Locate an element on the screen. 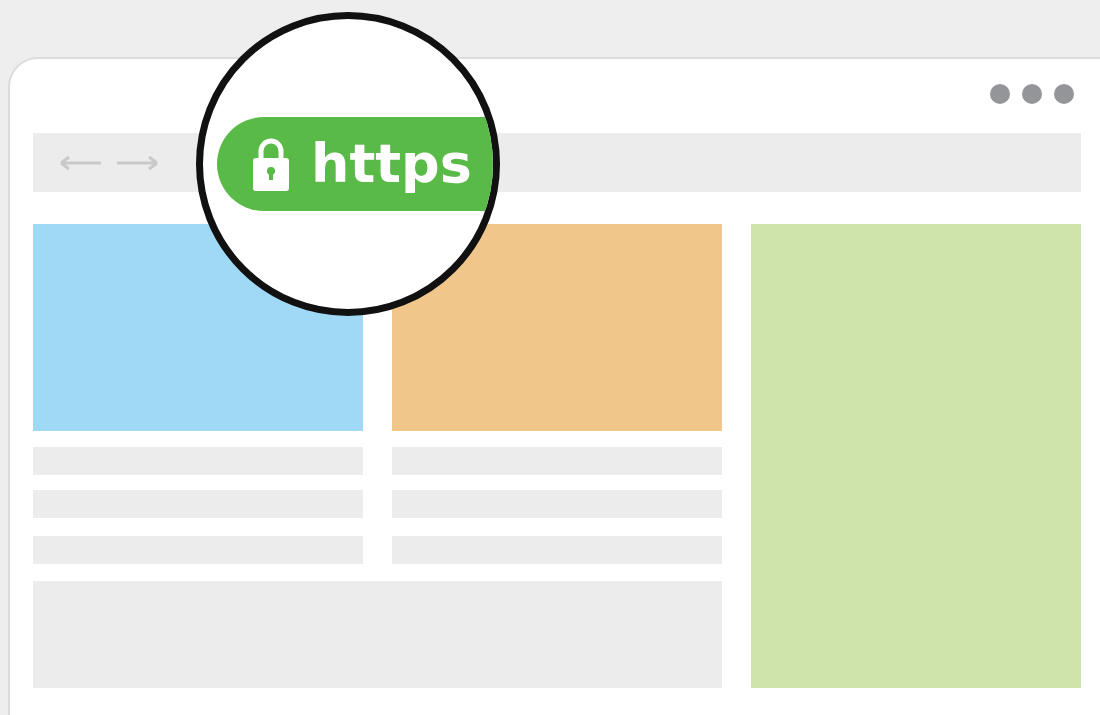 The width and height of the screenshot is (1100, 715). lock-icon is located at coordinates (271, 164).